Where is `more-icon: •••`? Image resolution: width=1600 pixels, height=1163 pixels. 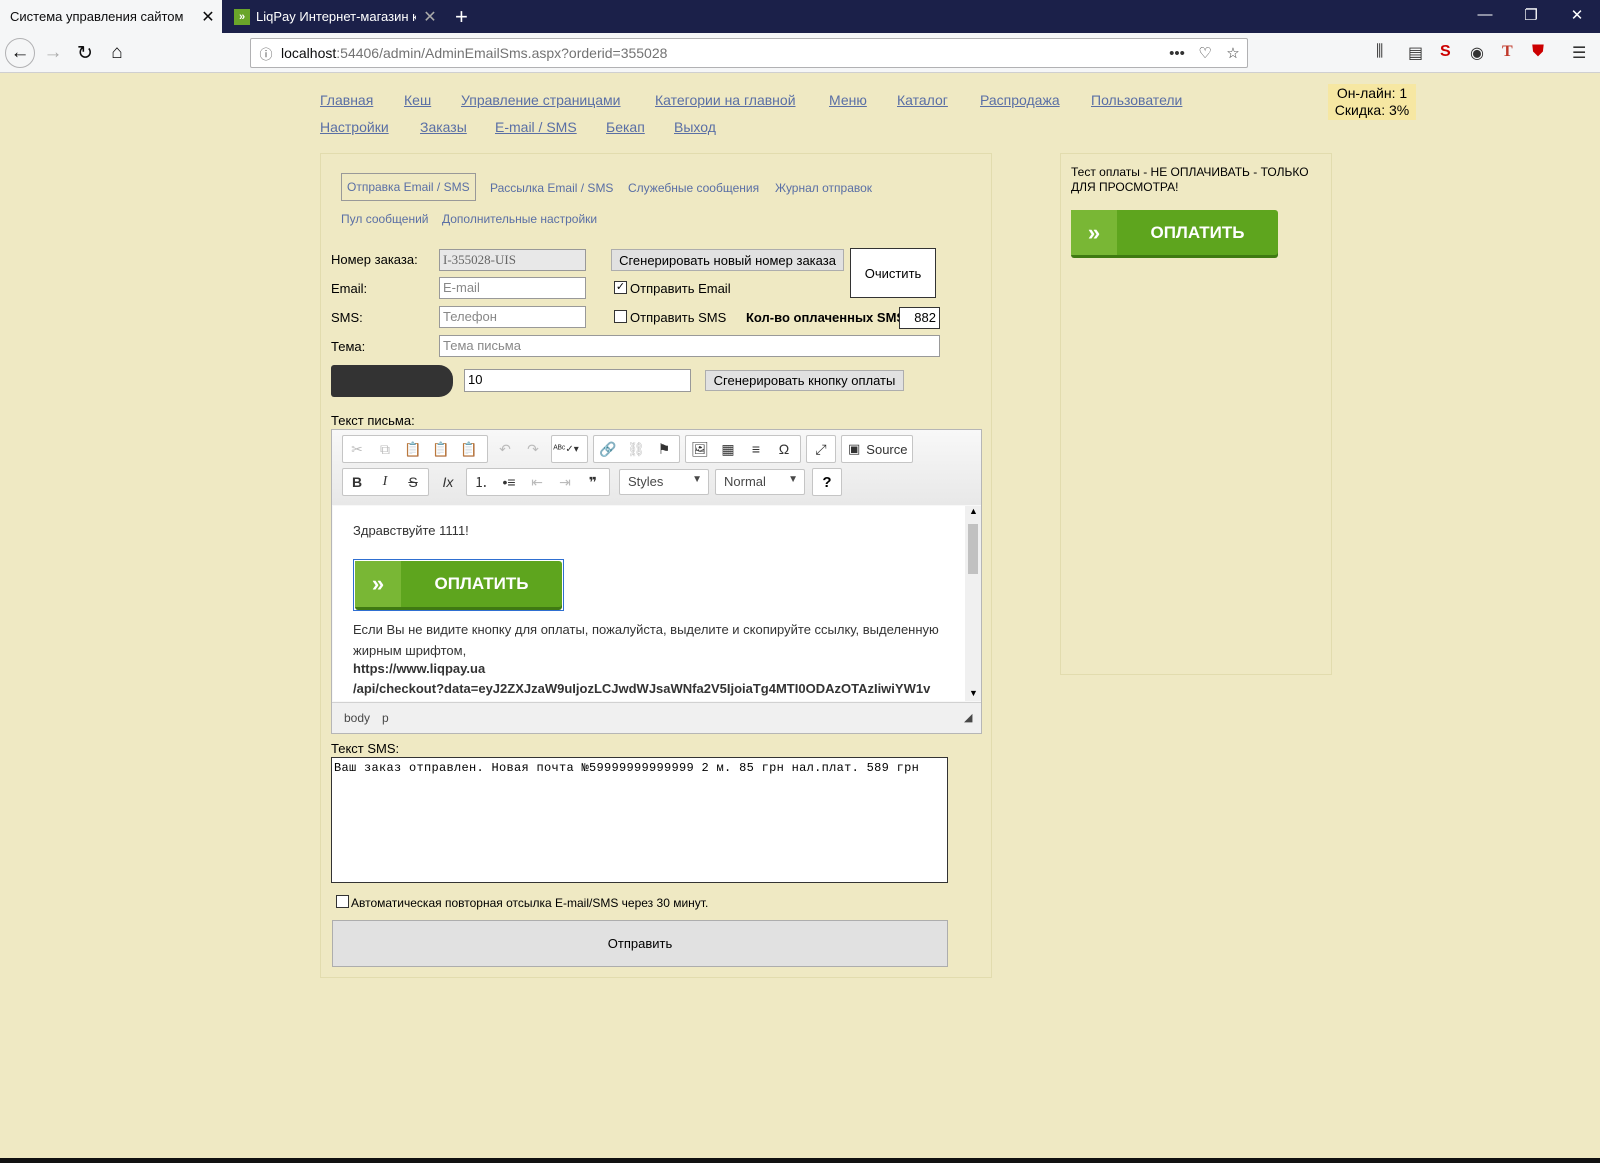 more-icon: ••• is located at coordinates (1177, 53).